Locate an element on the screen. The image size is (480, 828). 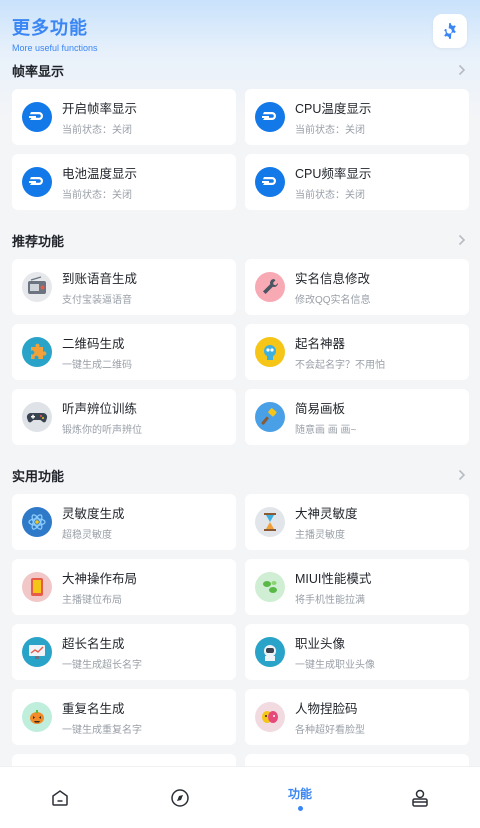
card-title: 起名神器 is located at coordinates (320, 344).